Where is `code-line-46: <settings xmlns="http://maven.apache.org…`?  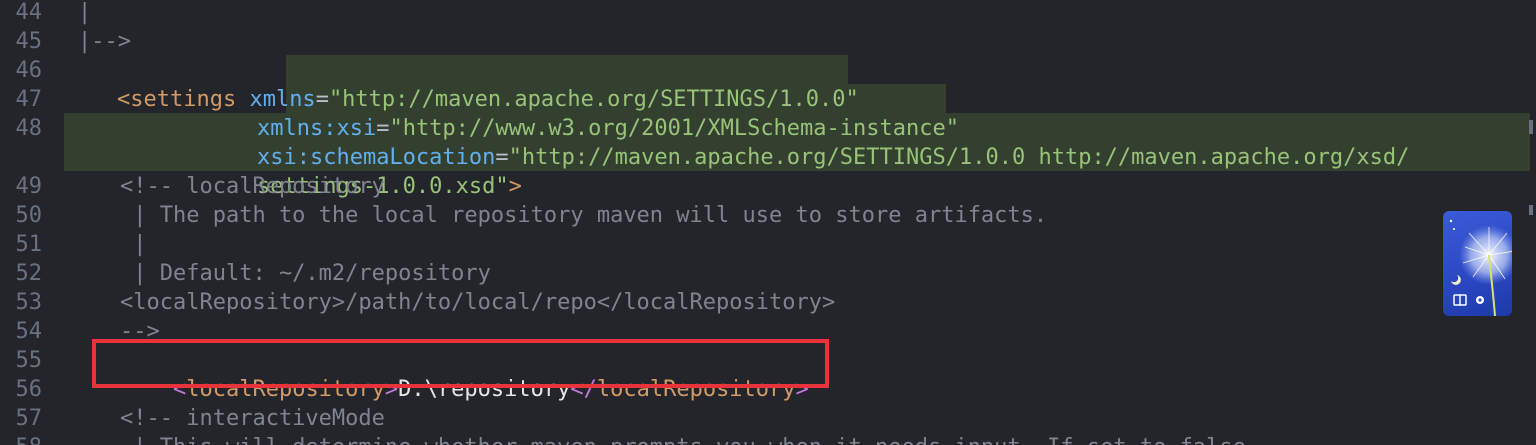
code-line-46: <settings xmlns="http://maven.apache.org… is located at coordinates (461, 84).